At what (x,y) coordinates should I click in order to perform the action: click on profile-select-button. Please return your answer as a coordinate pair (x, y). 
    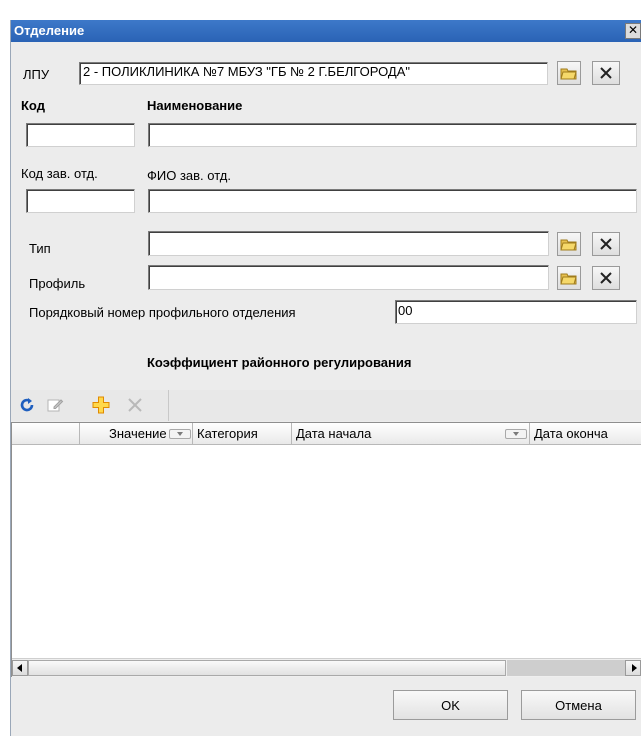
    Looking at the image, I should click on (569, 278).